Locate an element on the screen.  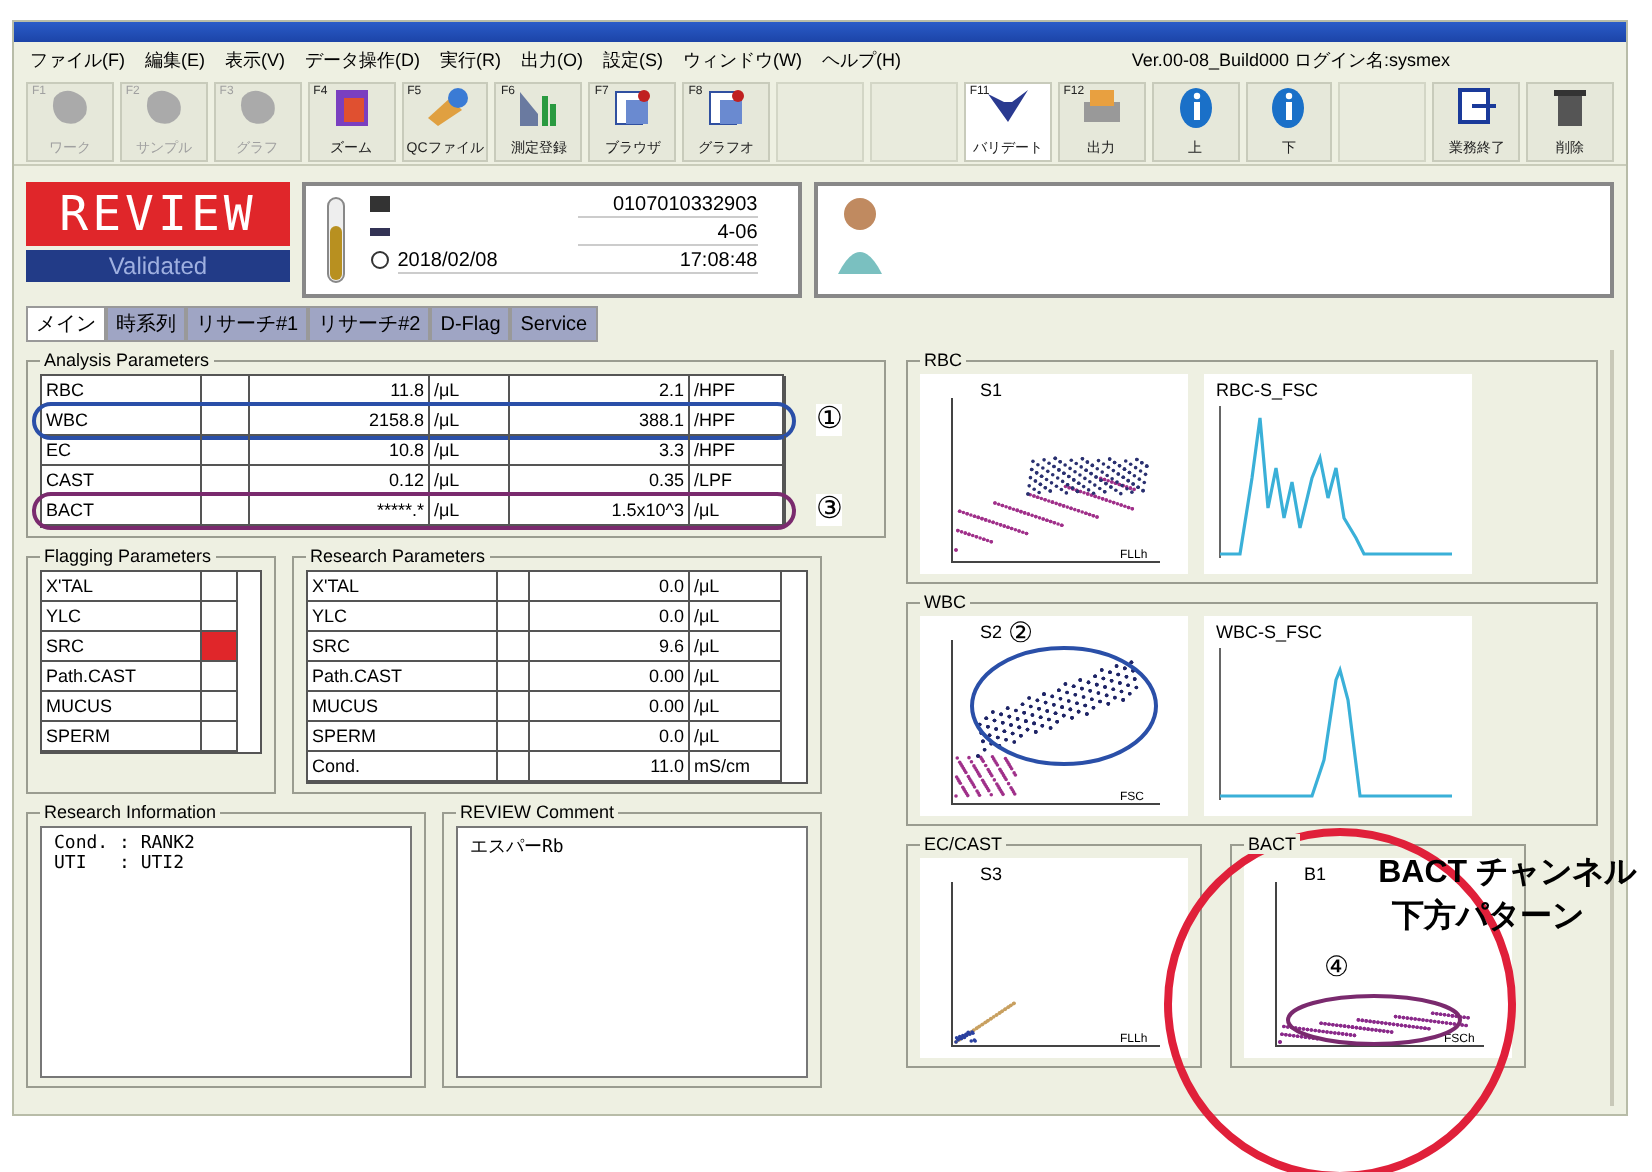
clock-icon is located at coordinates (379, 260).